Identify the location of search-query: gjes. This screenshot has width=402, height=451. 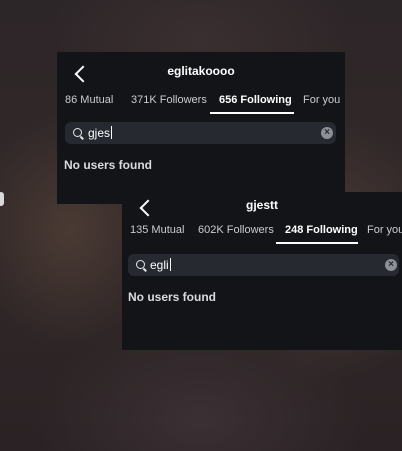
(99, 133).